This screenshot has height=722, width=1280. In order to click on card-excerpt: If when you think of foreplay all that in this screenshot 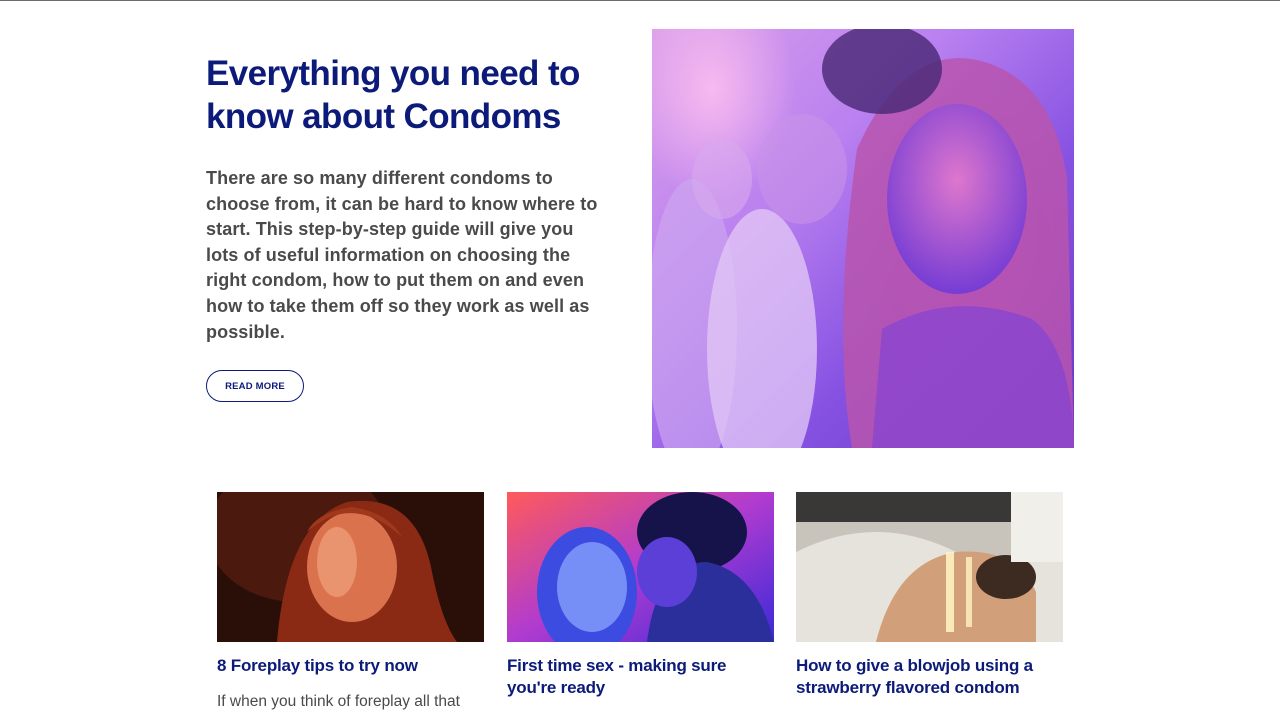, I will do `click(338, 701)`.